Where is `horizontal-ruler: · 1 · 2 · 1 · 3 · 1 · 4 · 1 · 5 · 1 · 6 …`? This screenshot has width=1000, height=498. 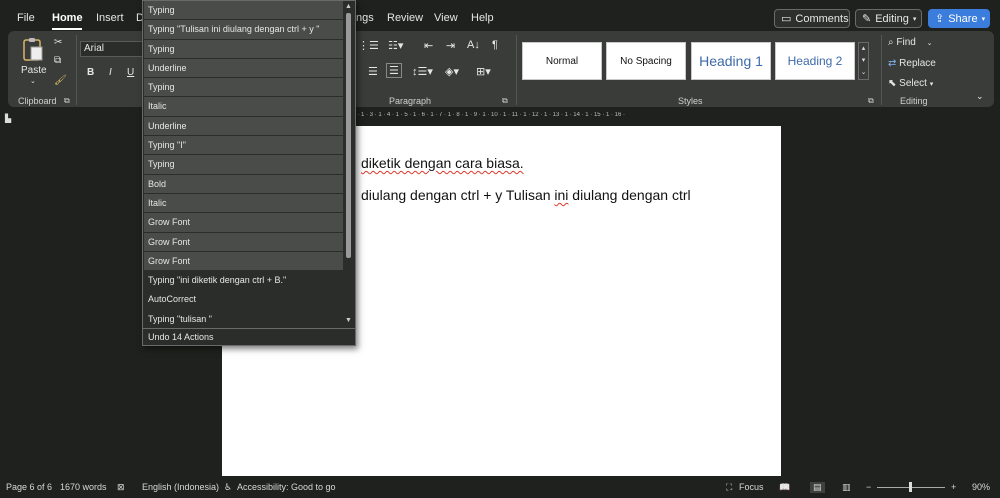 horizontal-ruler: · 1 · 2 · 1 · 3 · 1 · 4 · 1 · 5 · 1 · 6 … is located at coordinates (558, 117).